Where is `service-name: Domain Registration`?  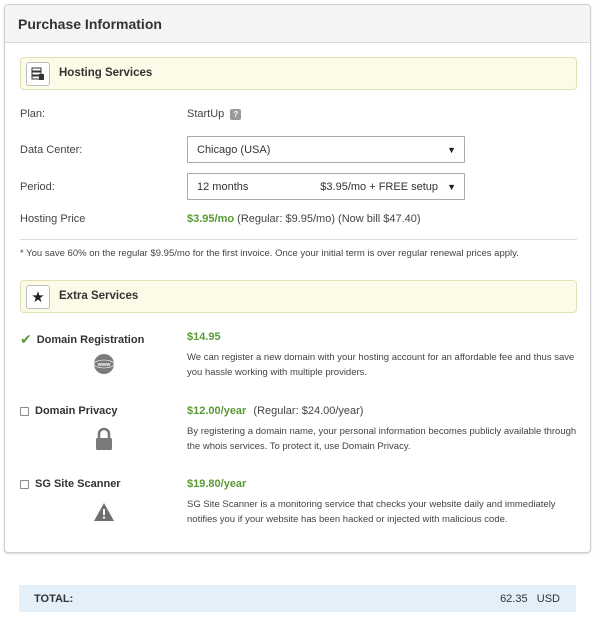 service-name: Domain Registration is located at coordinates (90, 339).